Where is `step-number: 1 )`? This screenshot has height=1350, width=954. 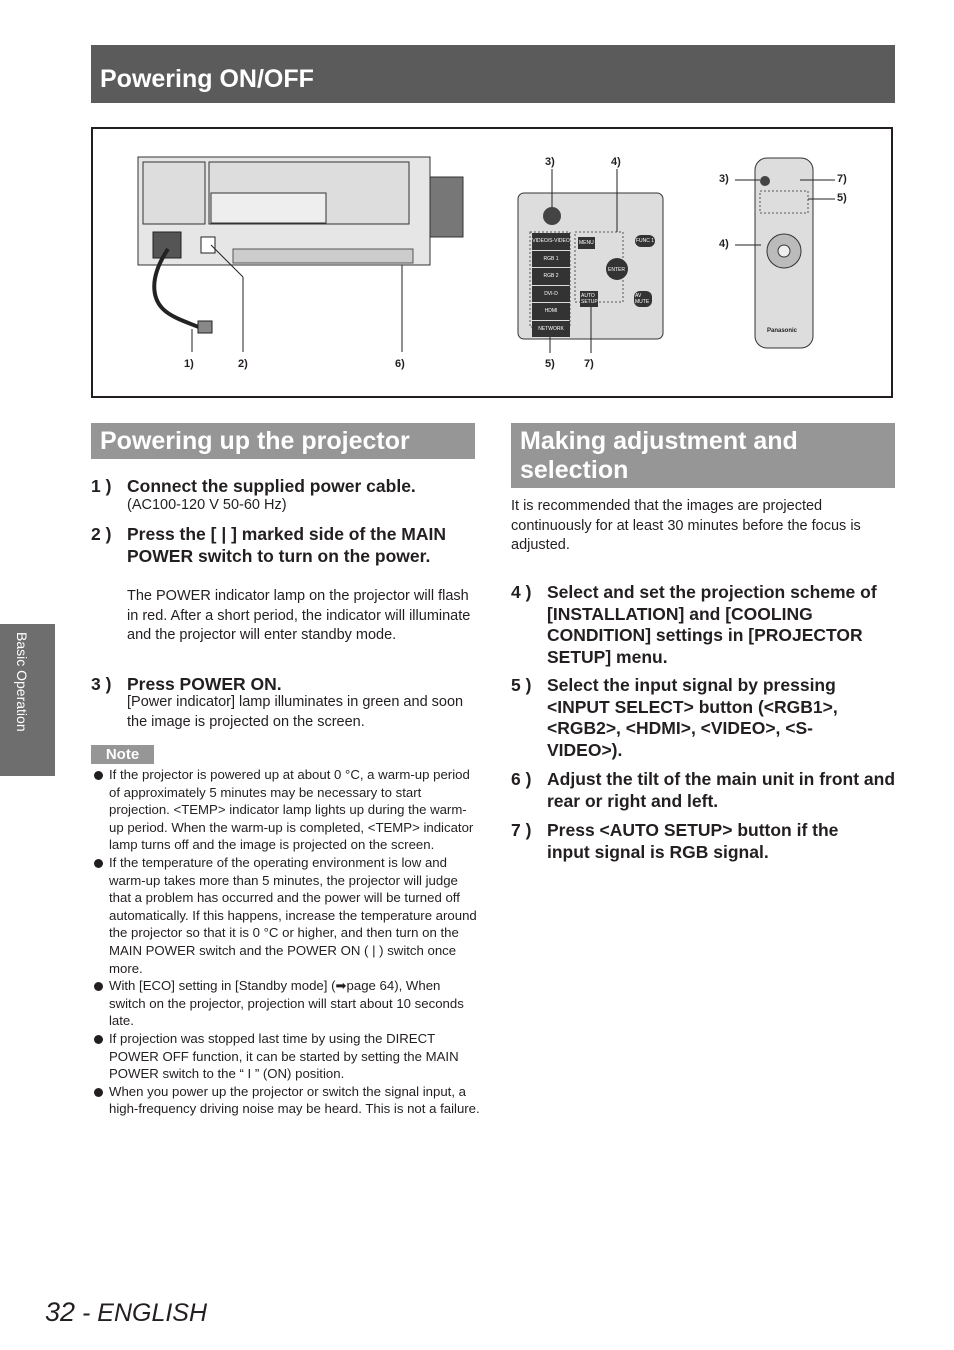 step-number: 1 ) is located at coordinates (101, 486).